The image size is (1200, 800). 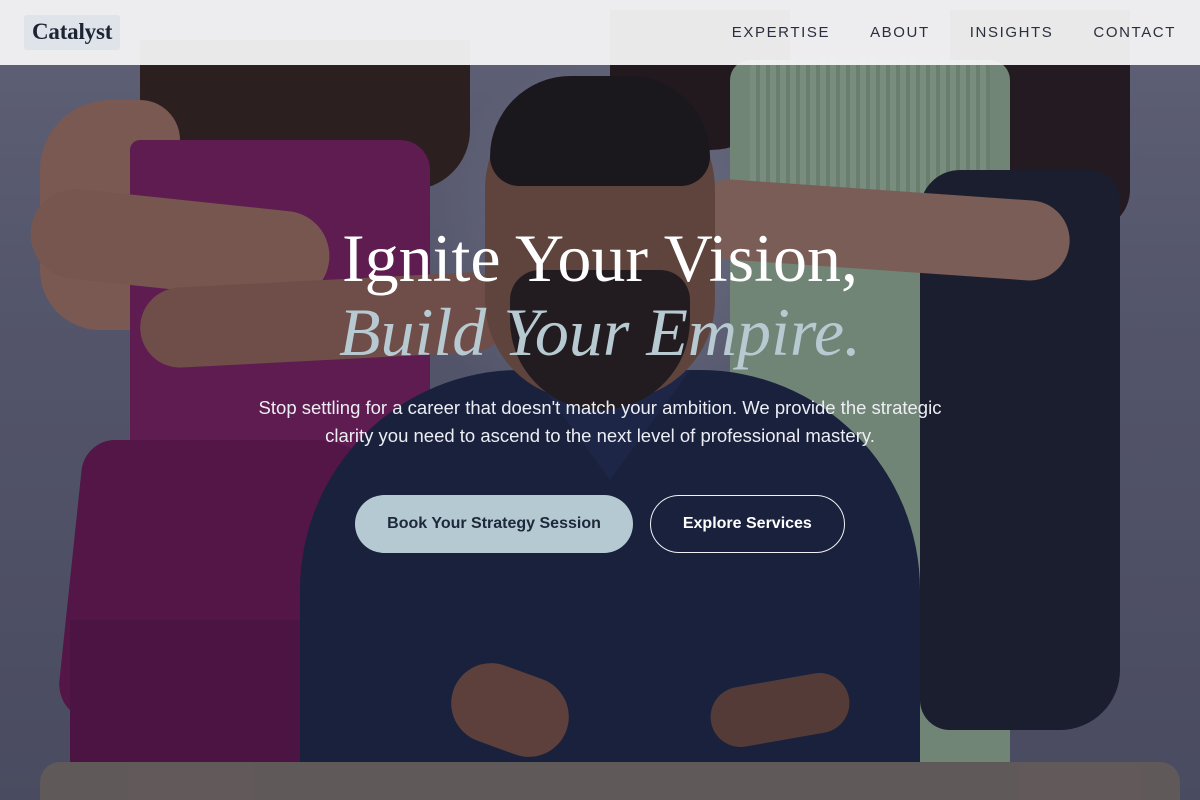 I want to click on nav-link-insights: INSIGHTS, so click(x=1012, y=32).